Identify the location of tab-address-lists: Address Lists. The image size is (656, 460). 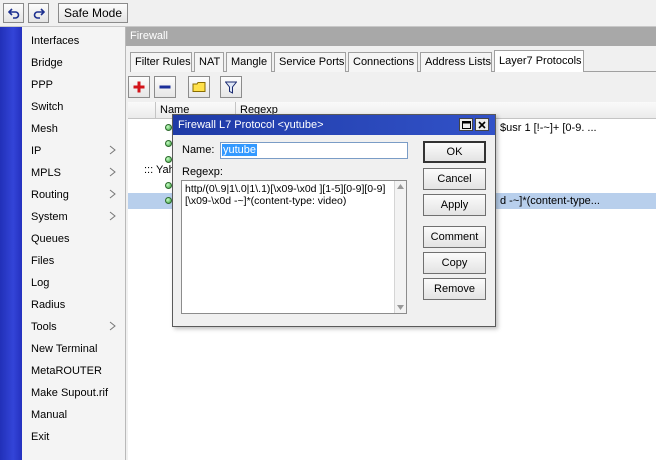
(456, 62).